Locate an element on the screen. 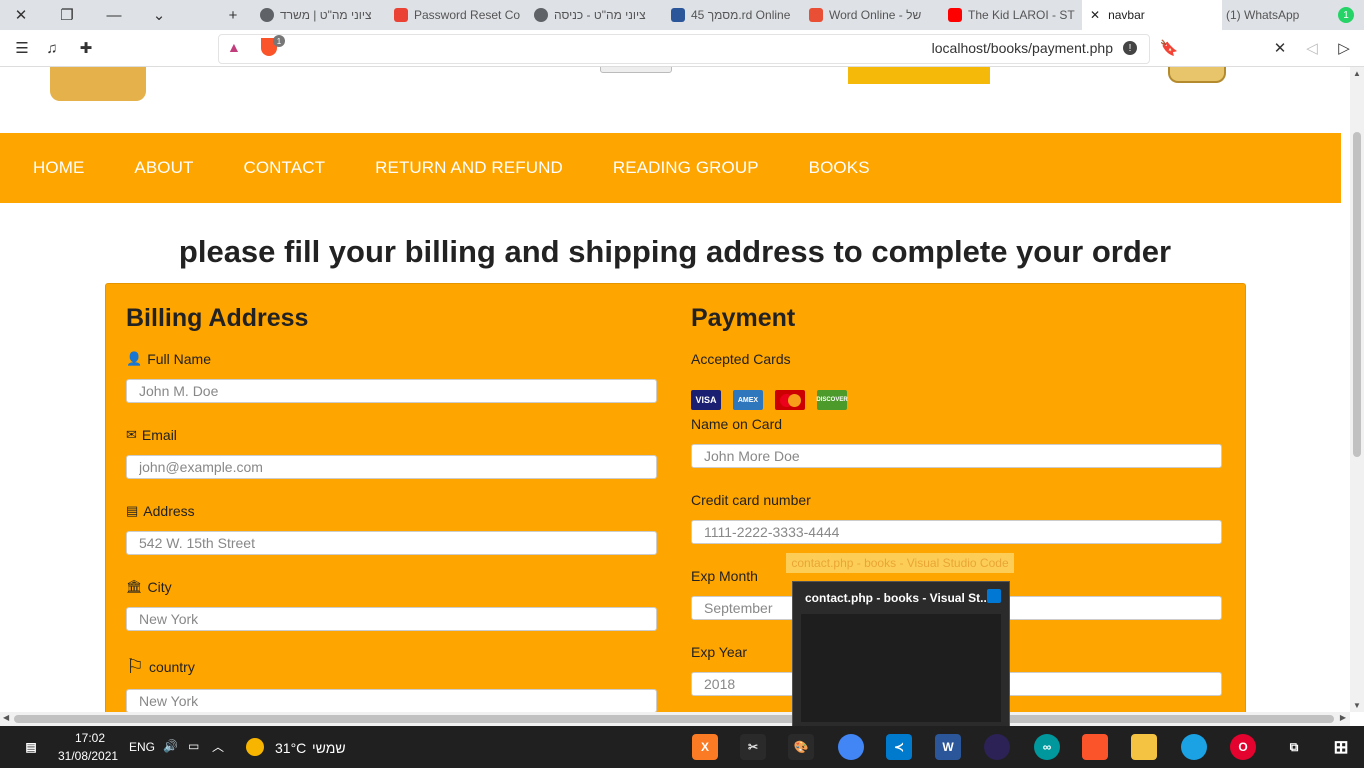  weather-temperature: 31°C is located at coordinates (290, 748).